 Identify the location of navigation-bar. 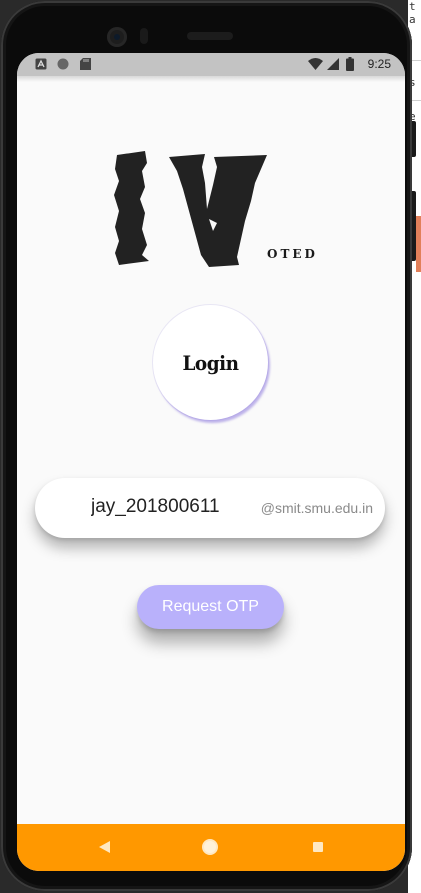
(211, 847).